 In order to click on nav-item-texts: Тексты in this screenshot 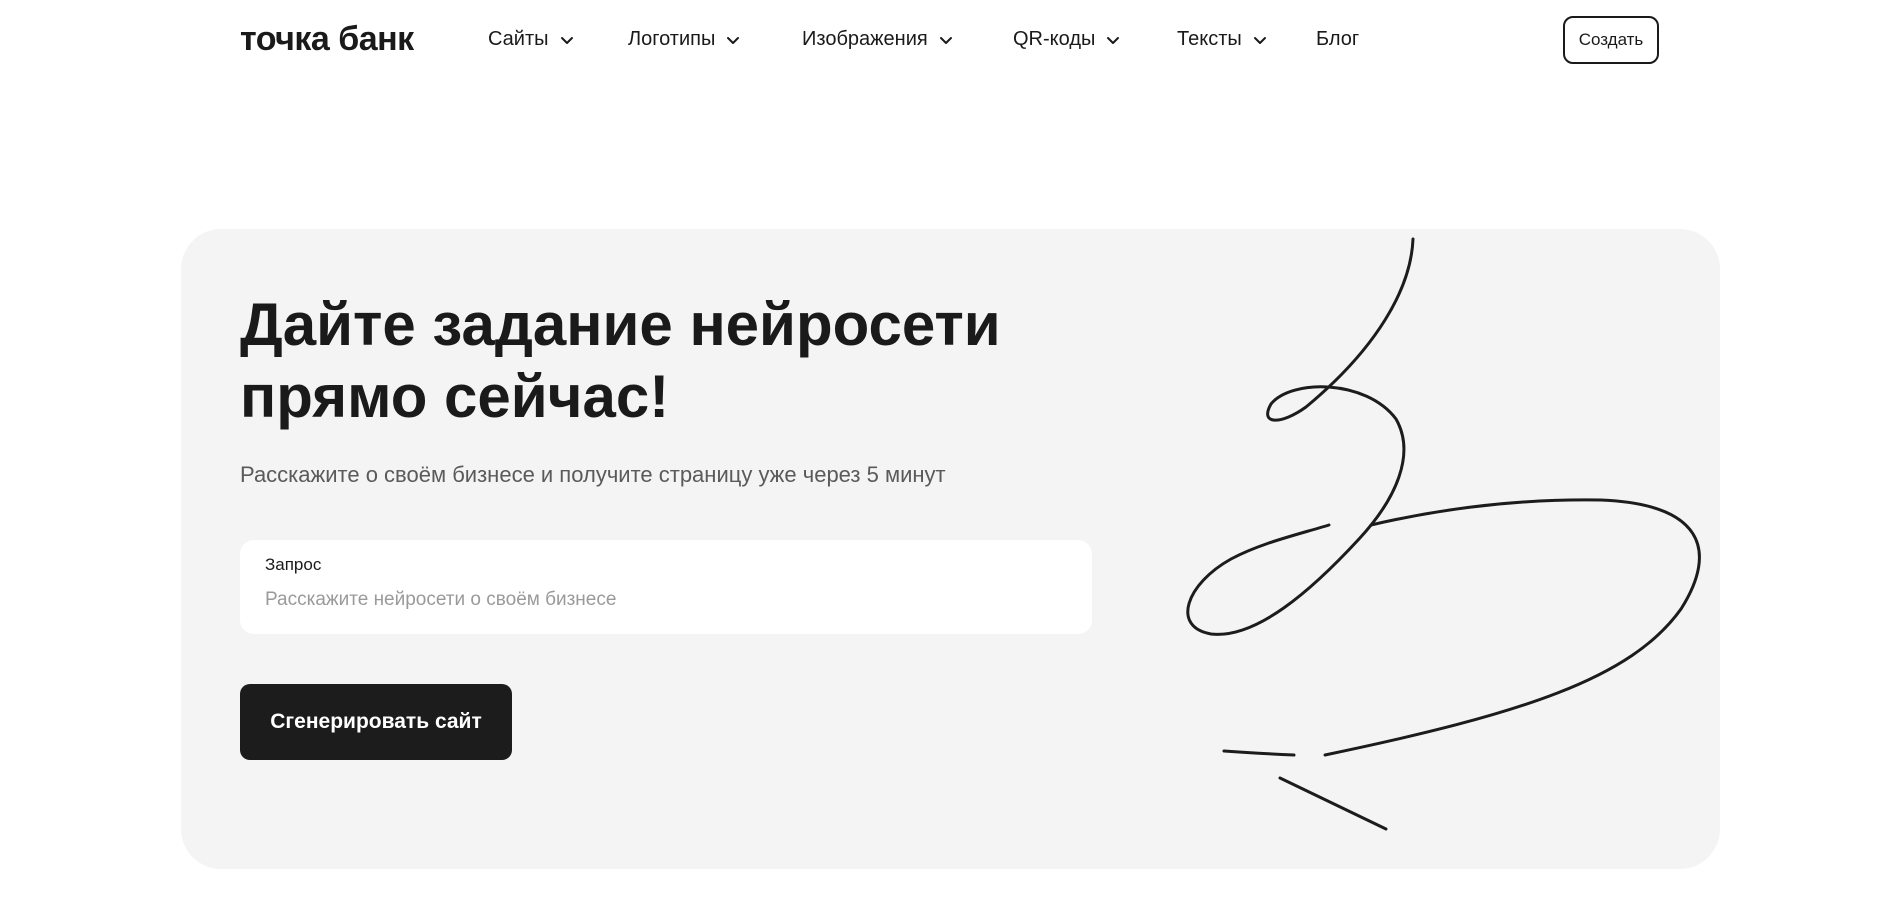, I will do `click(1222, 39)`.